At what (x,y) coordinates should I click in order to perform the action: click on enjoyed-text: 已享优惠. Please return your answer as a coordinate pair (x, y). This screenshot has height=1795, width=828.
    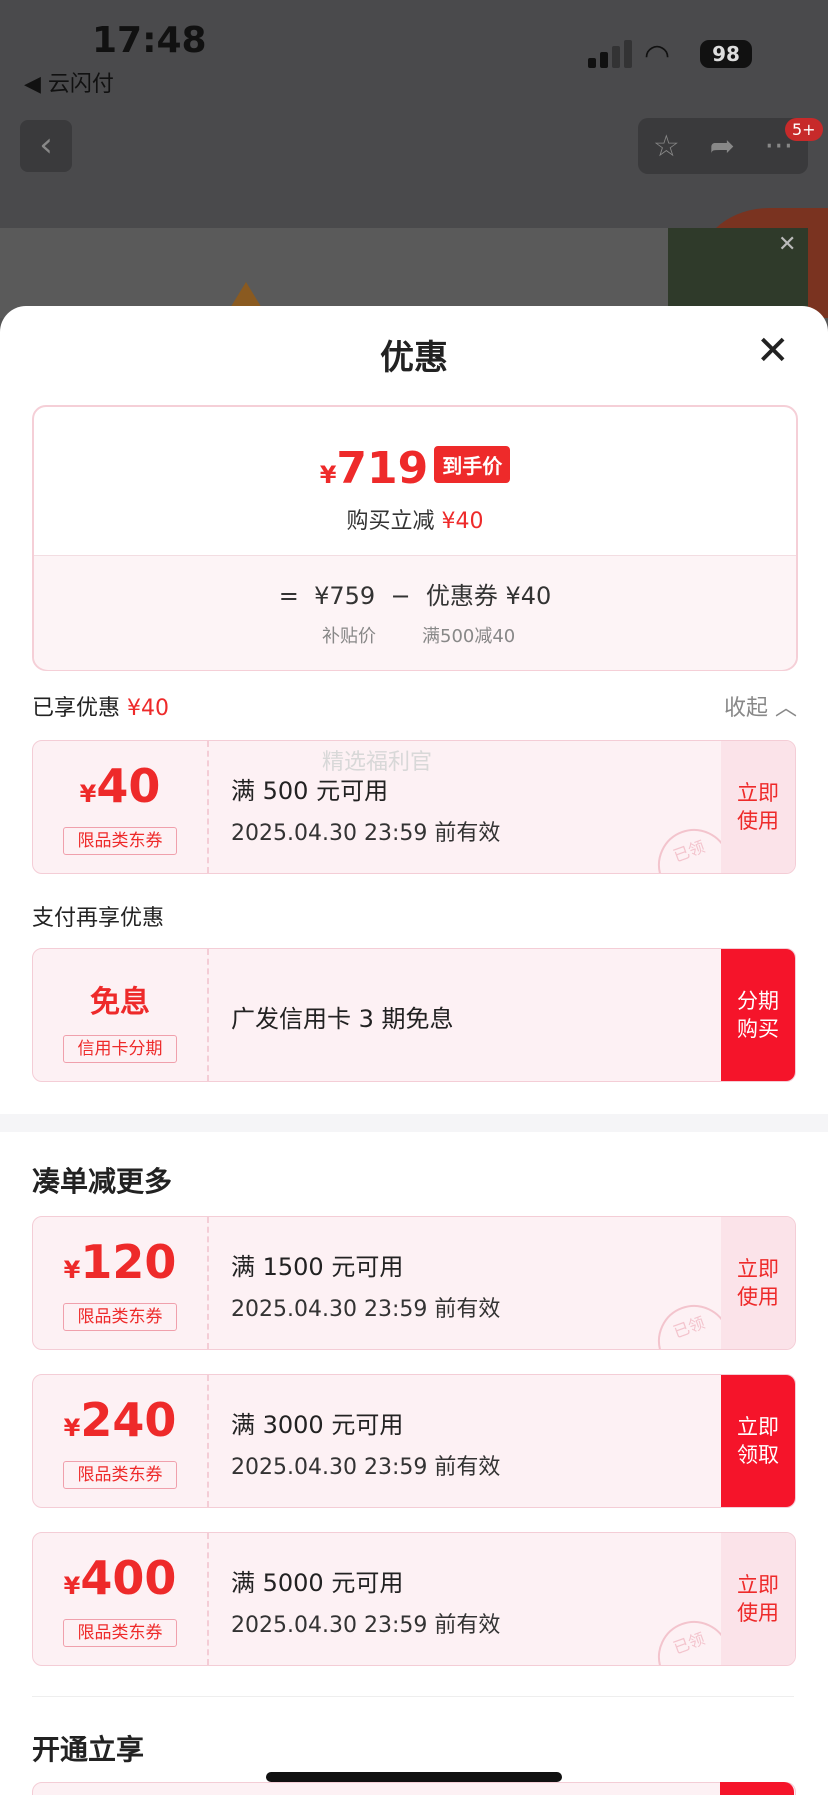
    Looking at the image, I should click on (76, 708).